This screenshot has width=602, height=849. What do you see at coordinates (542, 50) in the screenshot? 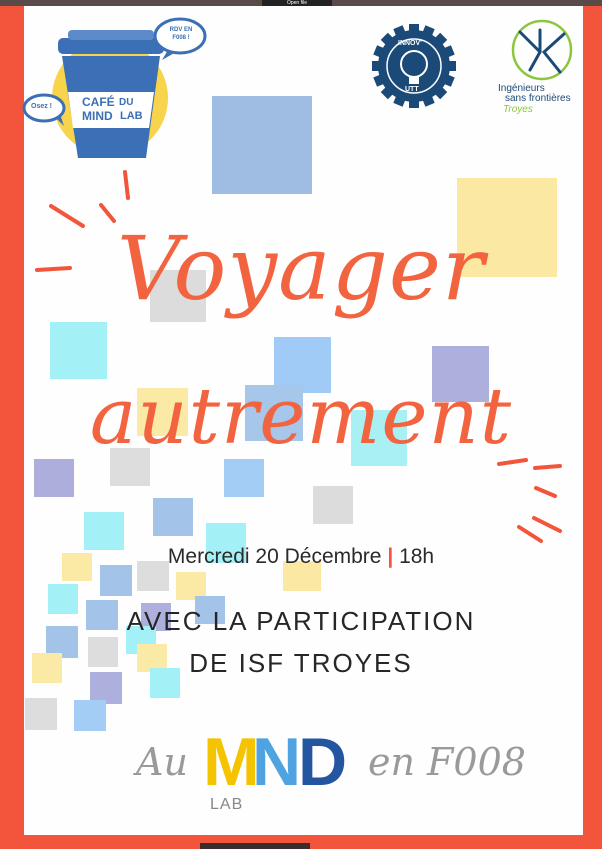
I see `isf-star-icon` at bounding box center [542, 50].